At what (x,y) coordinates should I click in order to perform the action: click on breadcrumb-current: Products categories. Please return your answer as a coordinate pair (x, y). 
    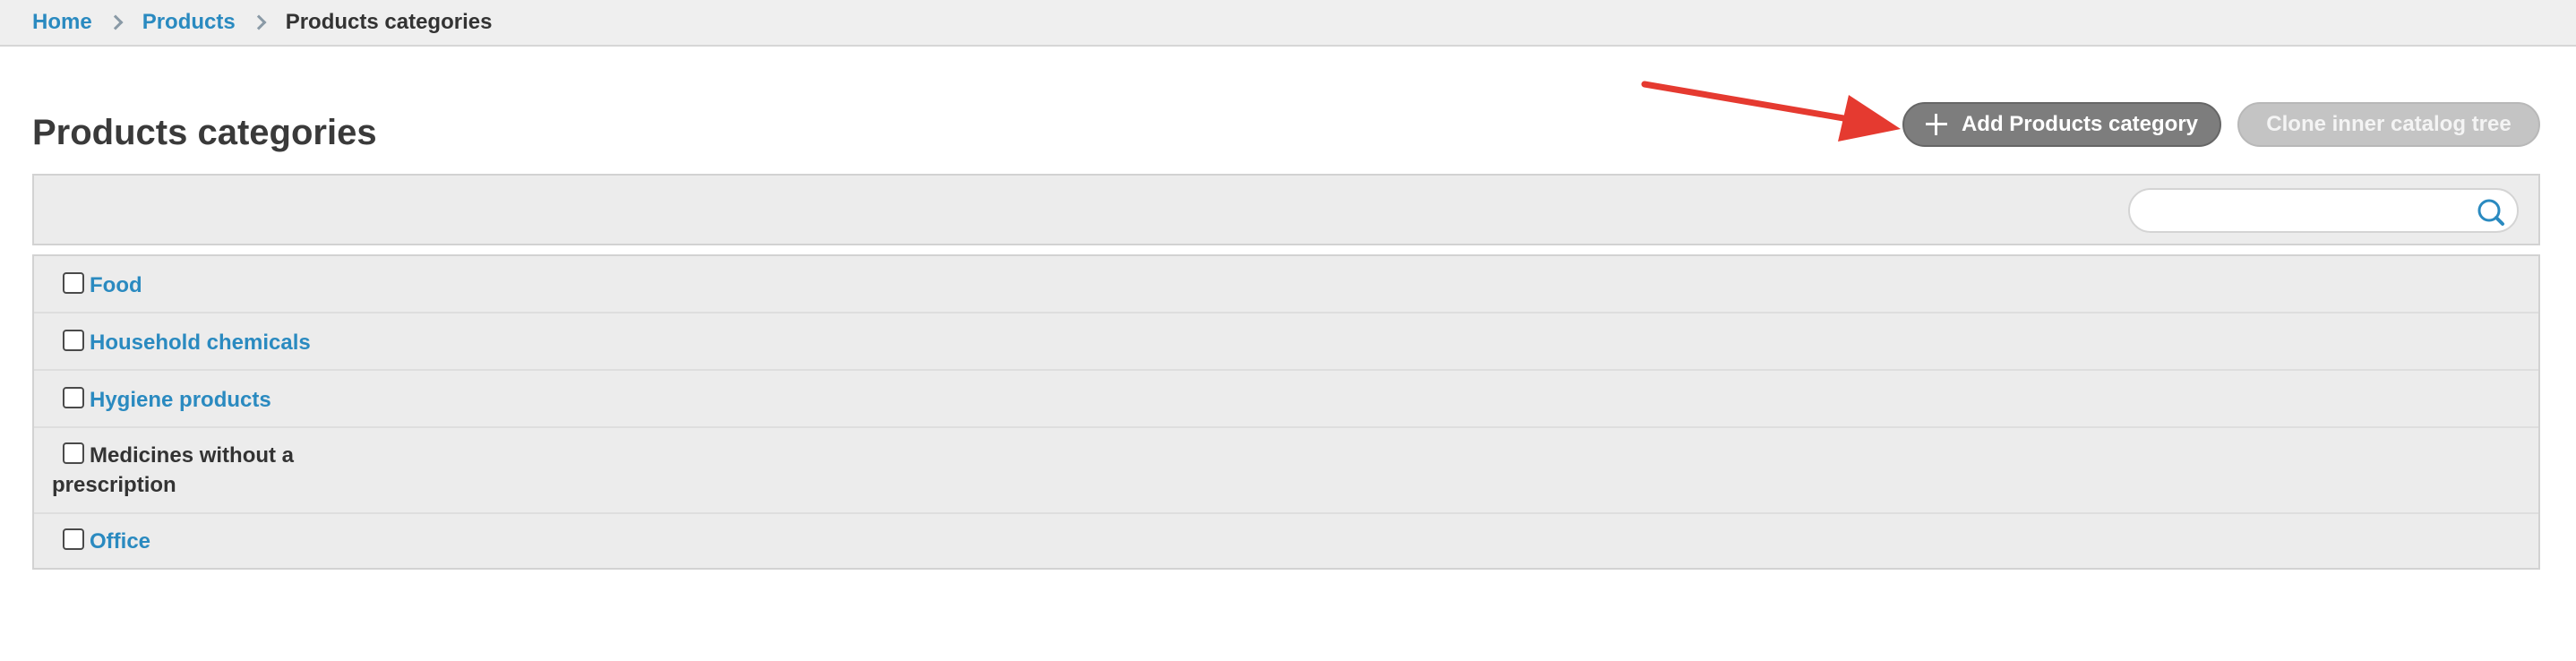
    Looking at the image, I should click on (389, 22).